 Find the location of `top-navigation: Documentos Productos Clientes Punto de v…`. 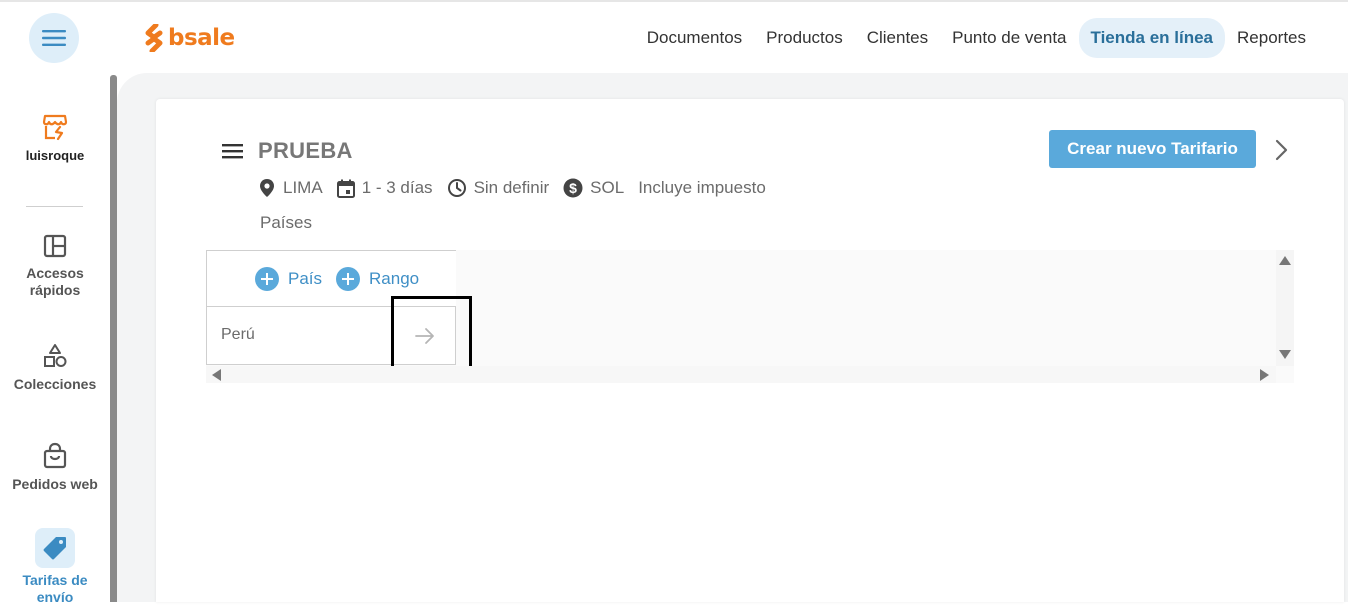

top-navigation: Documentos Productos Clientes Punto de v… is located at coordinates (976, 38).